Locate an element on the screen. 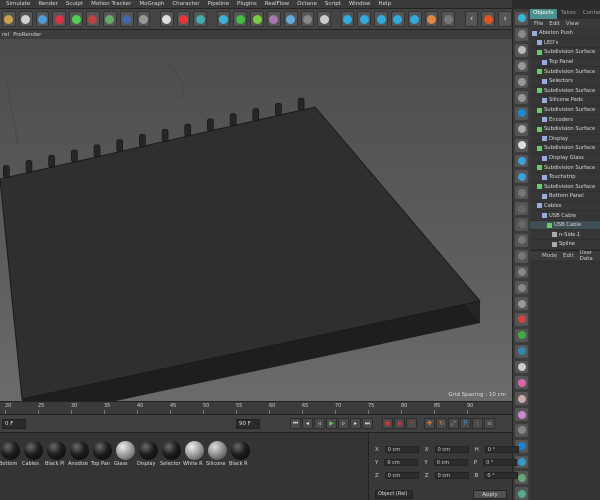  rotate-key-icon: ↻ is located at coordinates (441, 423).